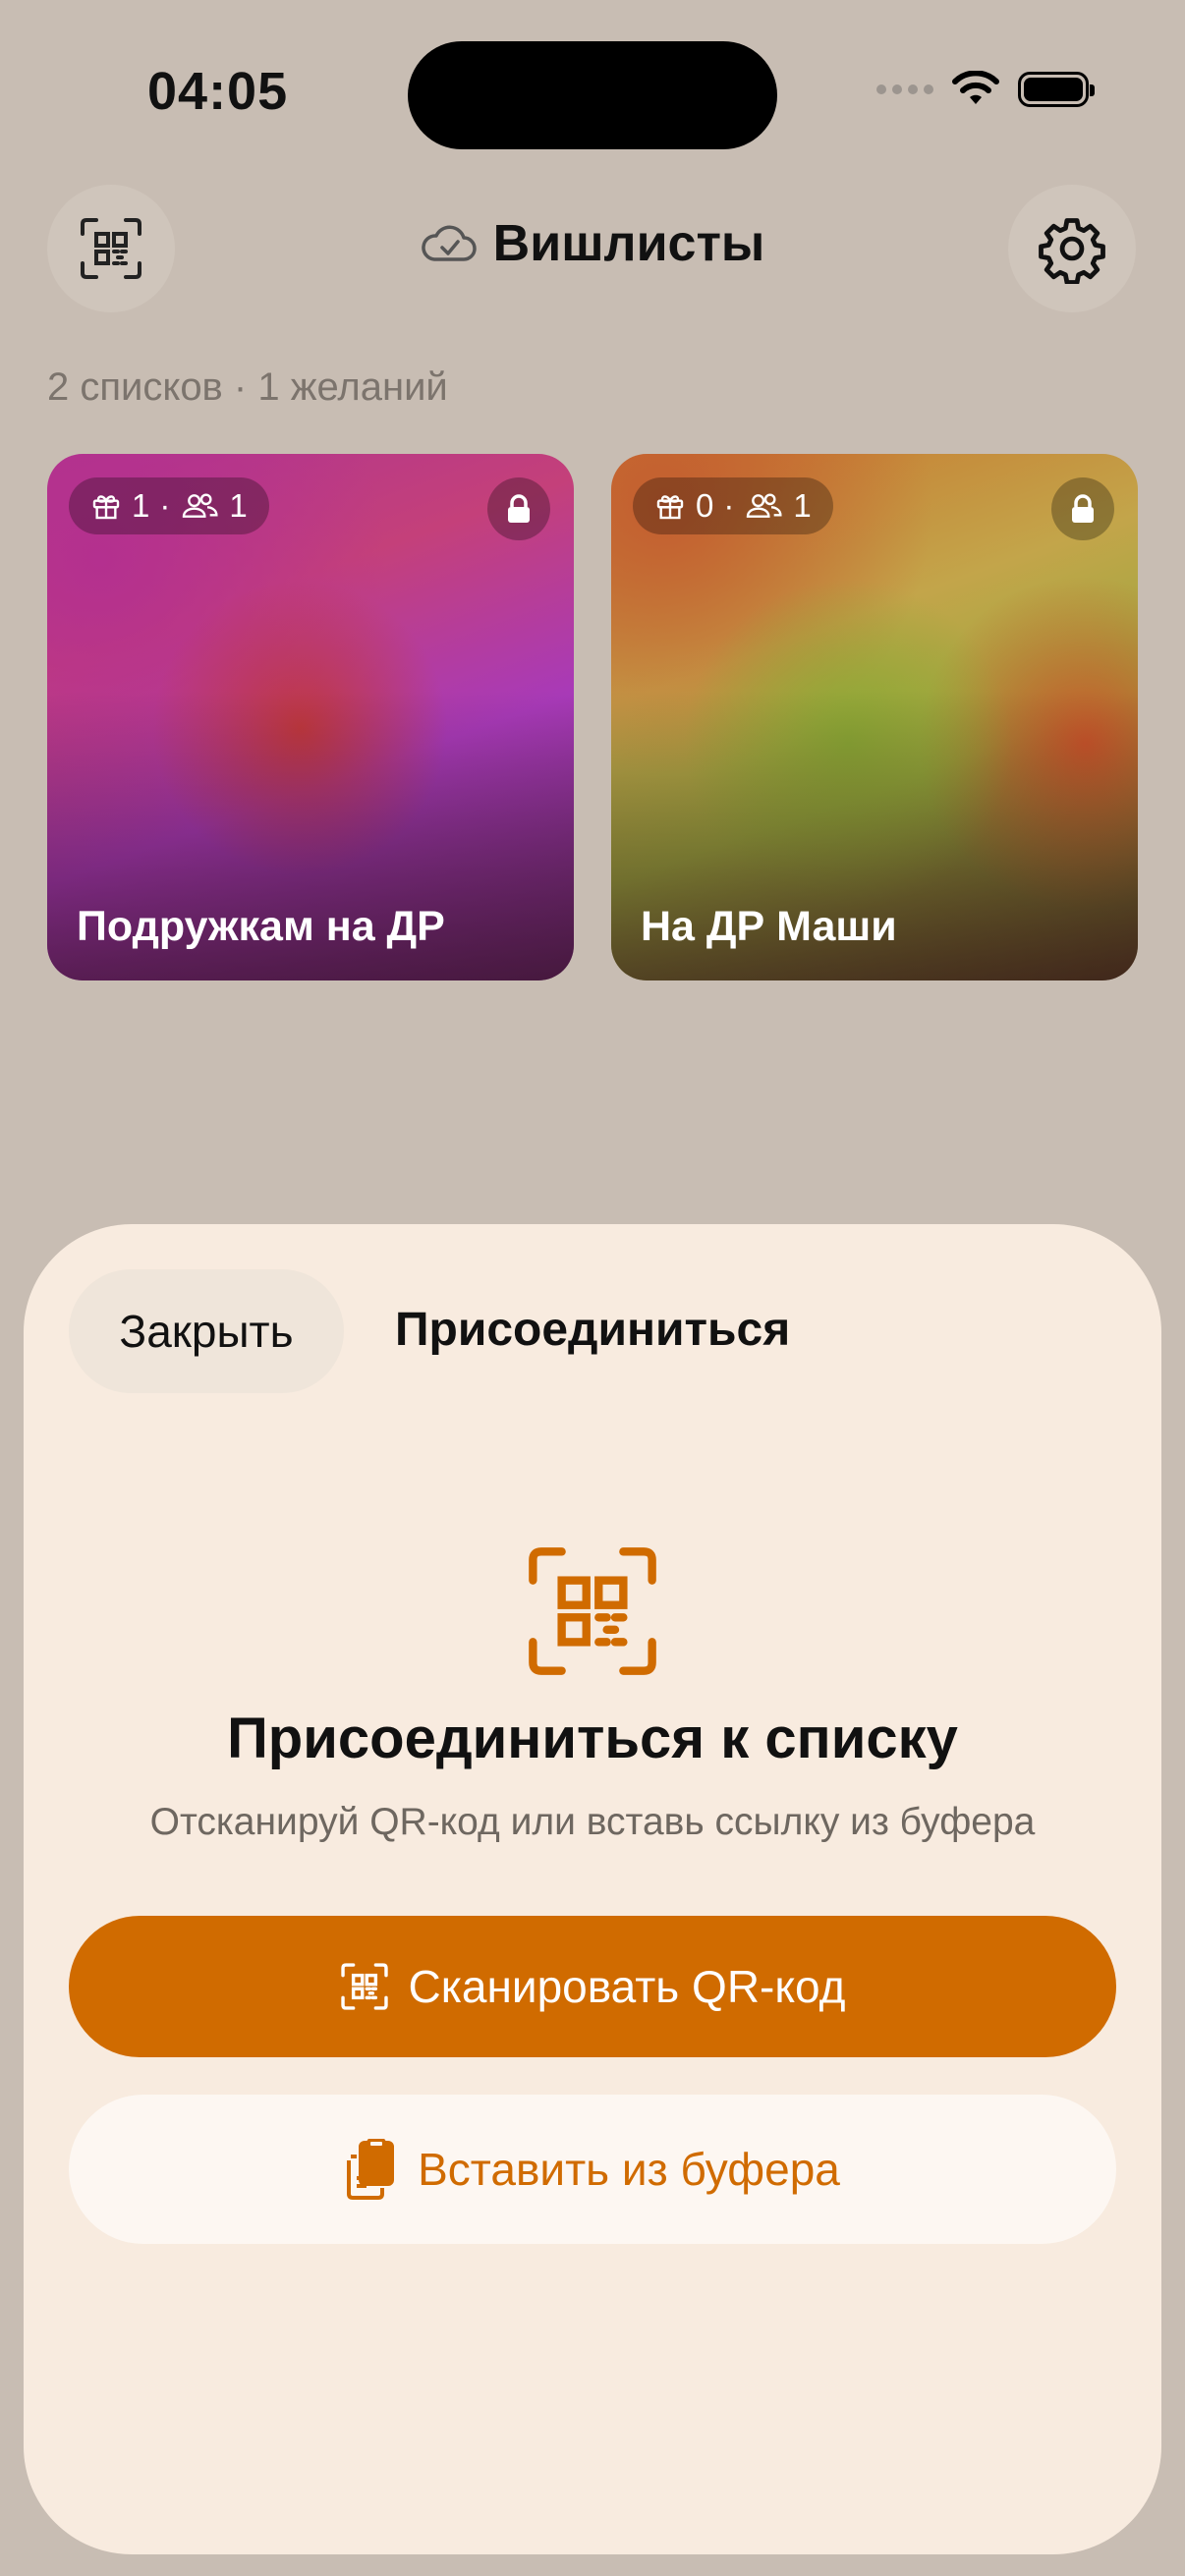  Describe the element at coordinates (1057, 89) in the screenshot. I see `battery-icon` at that location.